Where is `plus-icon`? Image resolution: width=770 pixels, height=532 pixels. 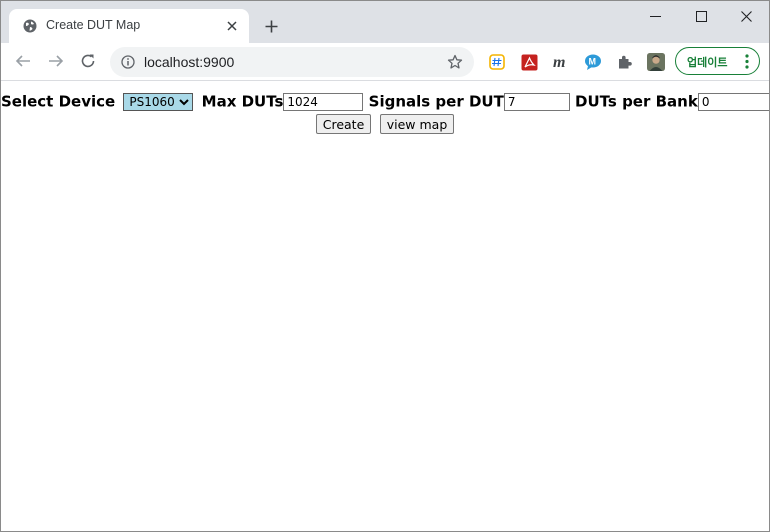 plus-icon is located at coordinates (271, 26).